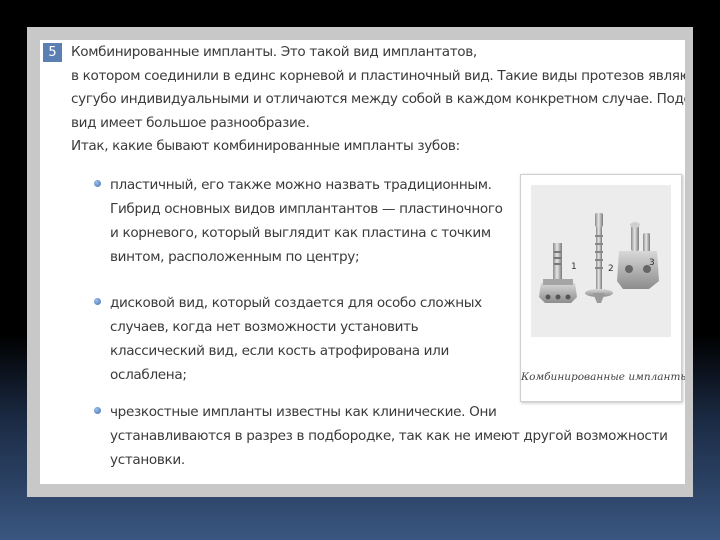 This screenshot has width=720, height=540. What do you see at coordinates (652, 263) in the screenshot?
I see `implant-label-3: 3` at bounding box center [652, 263].